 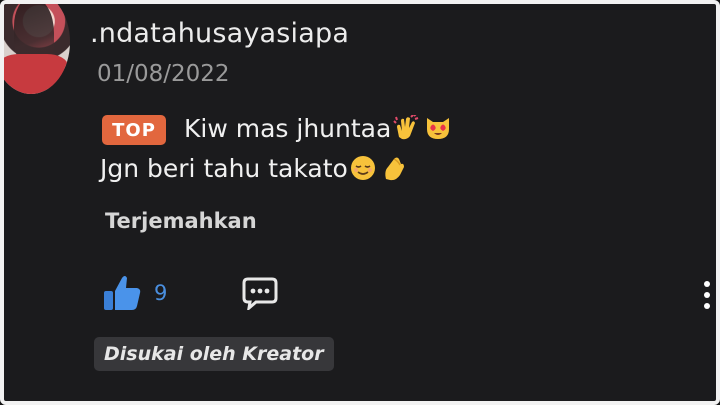 What do you see at coordinates (134, 130) in the screenshot?
I see `top-badge: TOP` at bounding box center [134, 130].